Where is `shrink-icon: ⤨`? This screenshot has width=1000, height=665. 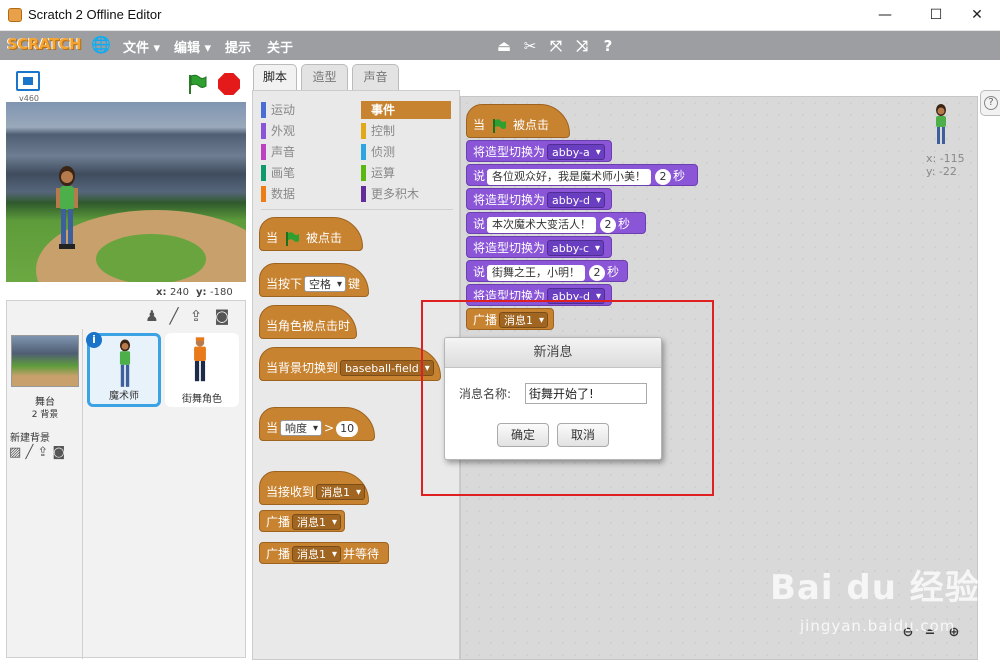
shrink-icon: ⤨ is located at coordinates (582, 46).